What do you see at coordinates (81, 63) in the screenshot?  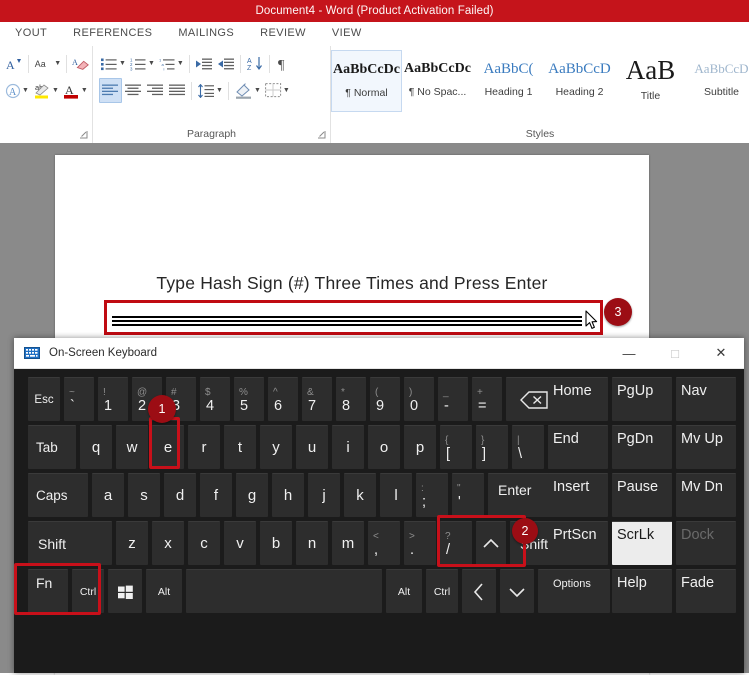 I see `clear-formatting-icon: A` at bounding box center [81, 63].